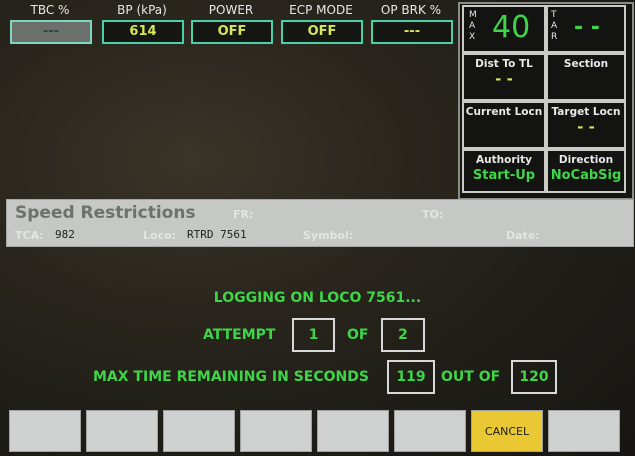  I want to click on authority-title: Authority, so click(504, 160).